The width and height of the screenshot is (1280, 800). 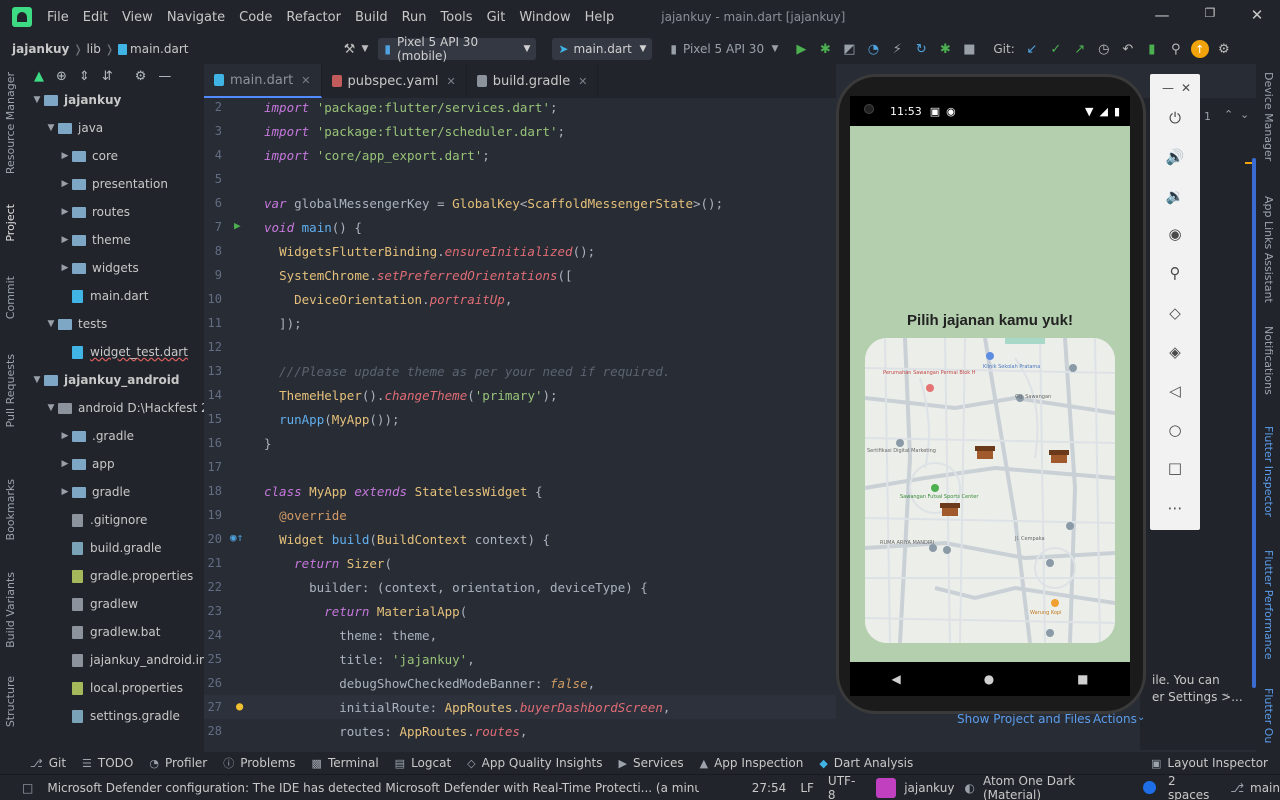 I want to click on flutter-outline-tab: Flutter Ou, so click(x=1268, y=715).